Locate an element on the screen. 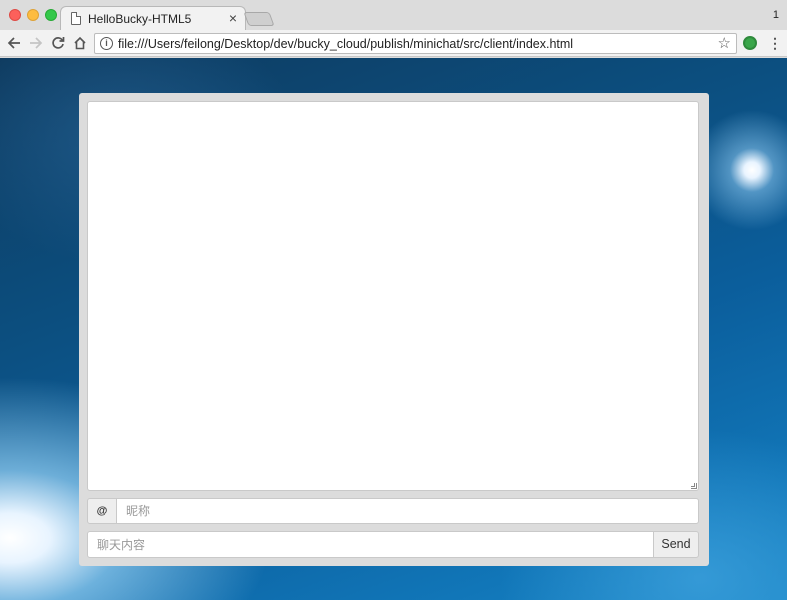 The image size is (787, 600). nickname-input-group: @ is located at coordinates (393, 511).